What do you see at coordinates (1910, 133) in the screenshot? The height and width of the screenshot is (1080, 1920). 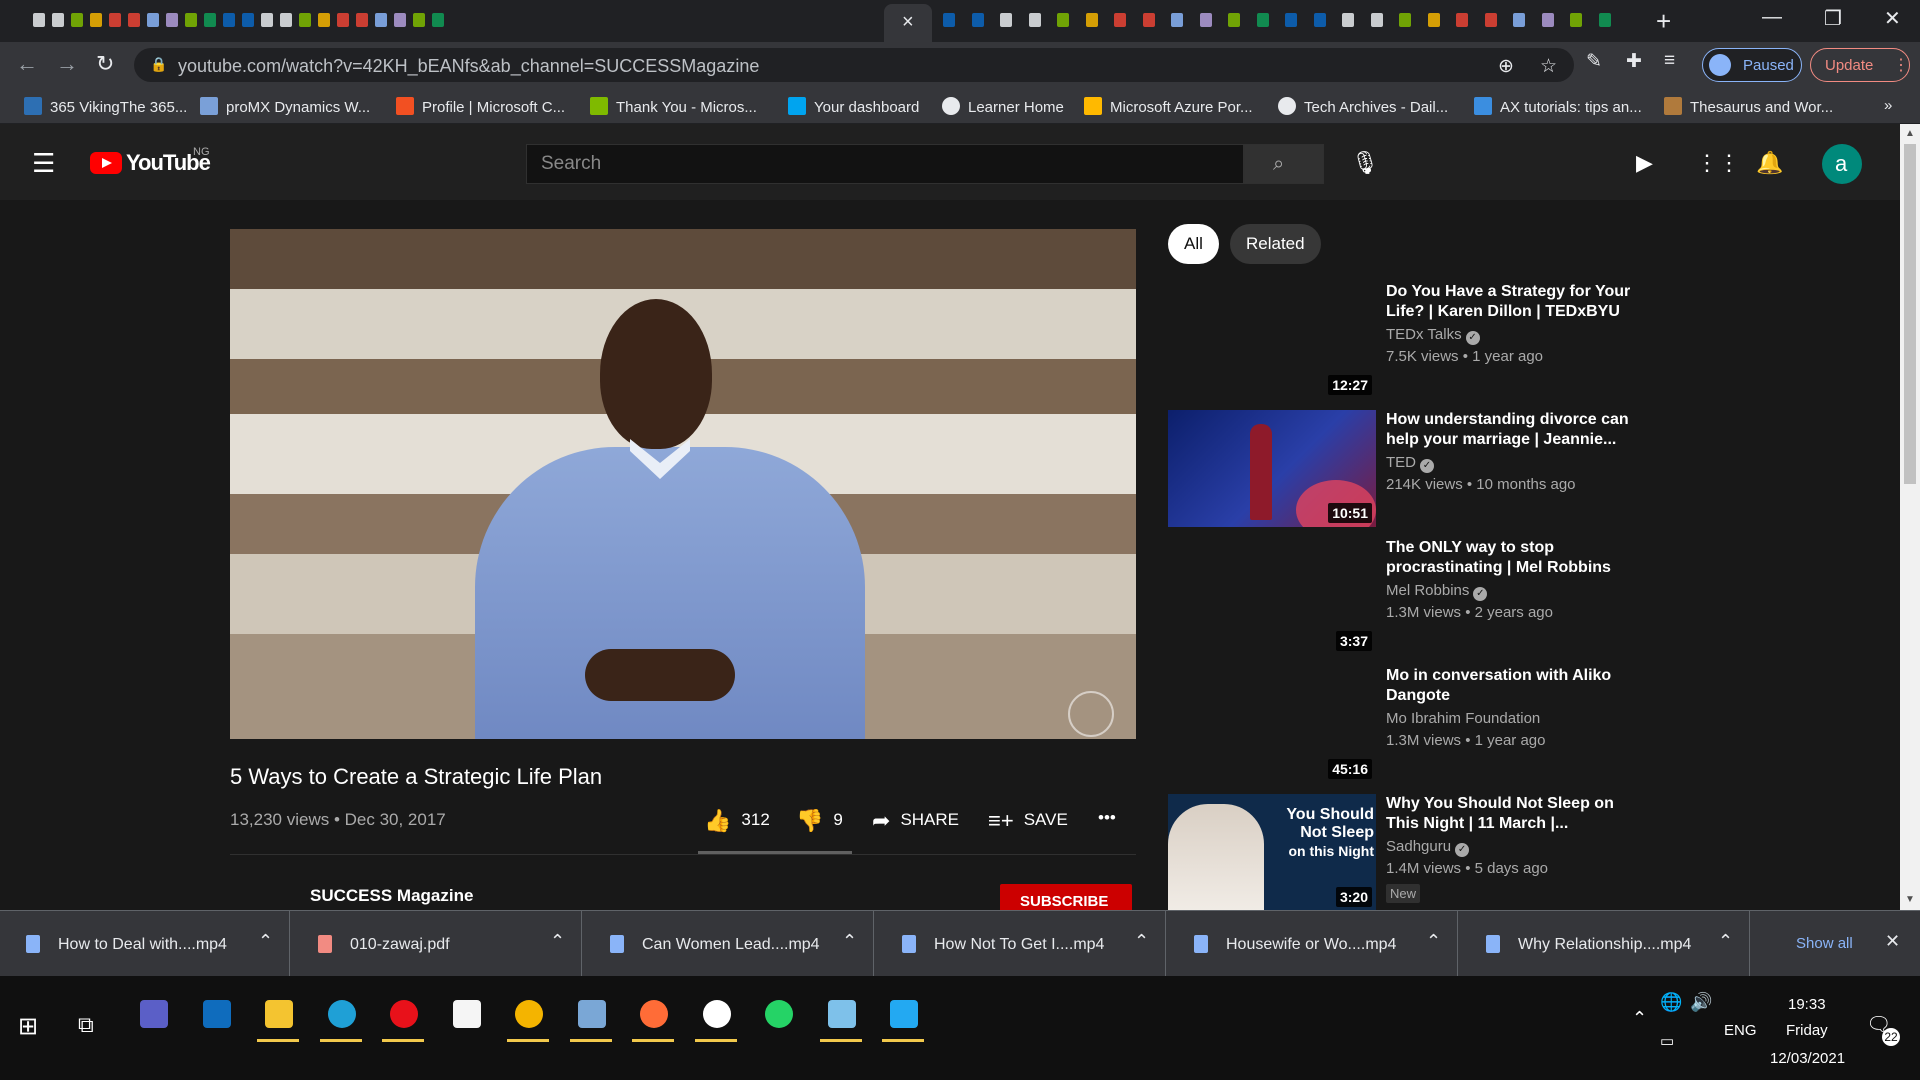 I see `scroll-up-icon: ▲` at bounding box center [1910, 133].